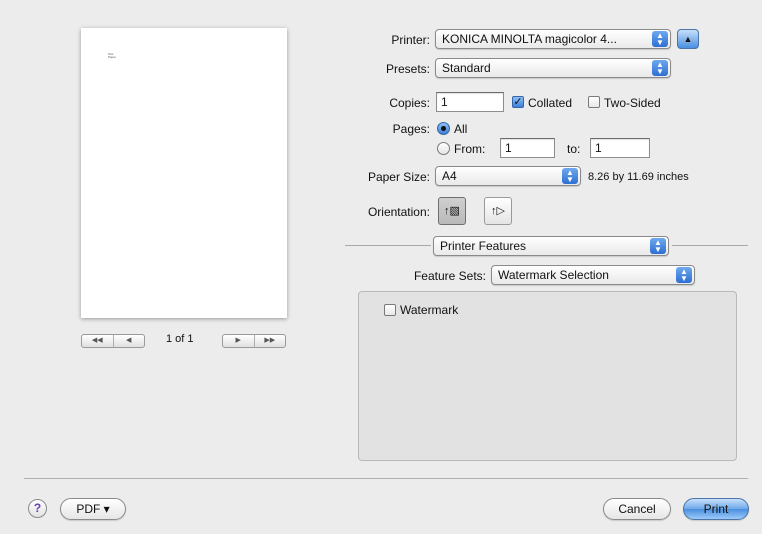  I want to click on pages-from-field: 1, so click(527, 148).